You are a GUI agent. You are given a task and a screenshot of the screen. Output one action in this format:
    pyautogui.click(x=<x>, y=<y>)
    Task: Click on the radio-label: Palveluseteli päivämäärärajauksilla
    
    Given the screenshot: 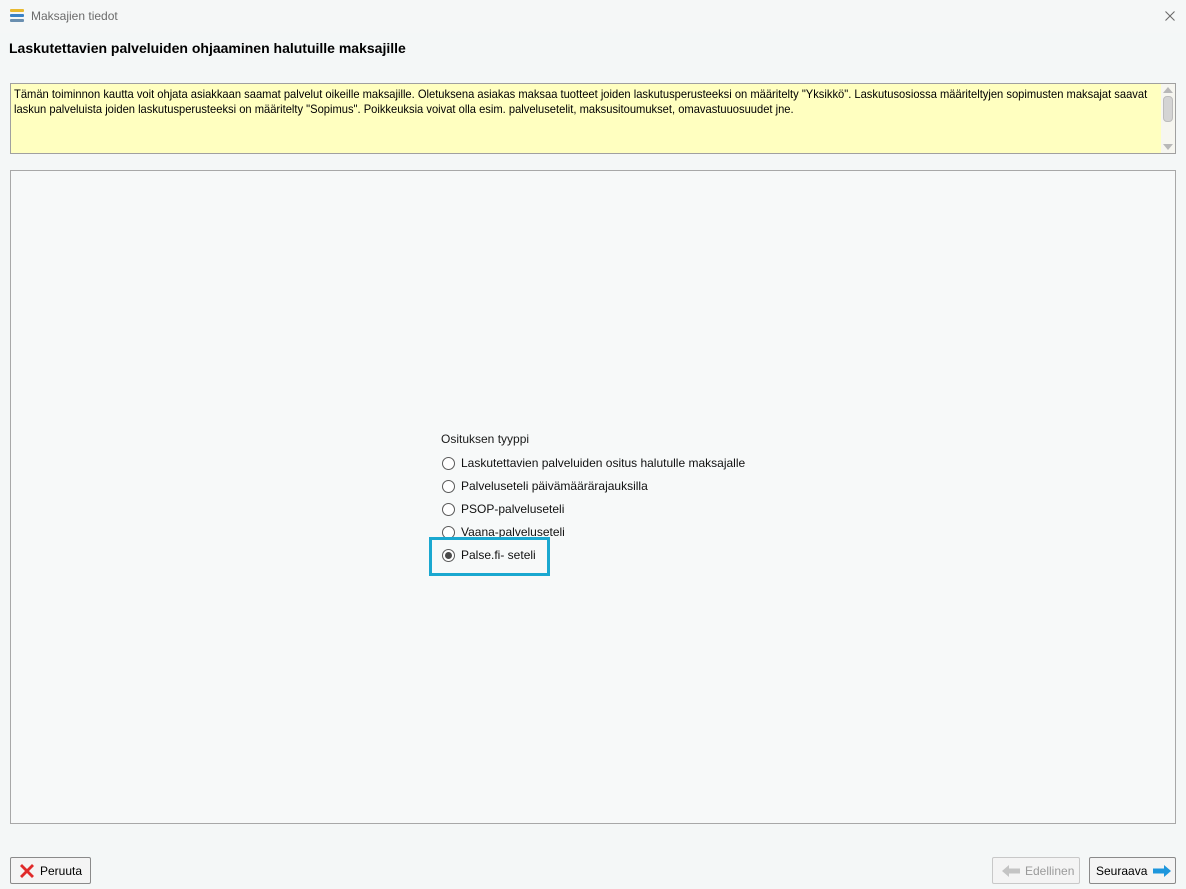 What is the action you would take?
    pyautogui.click(x=554, y=486)
    